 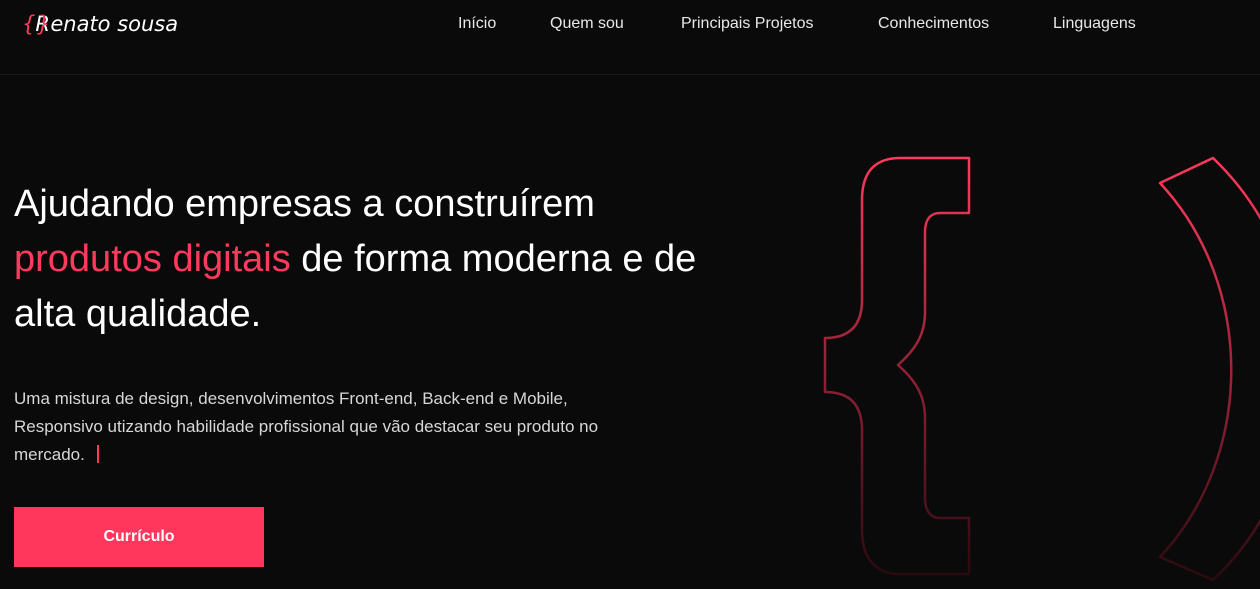 What do you see at coordinates (477, 24) in the screenshot?
I see `nav-link-inicio: Início` at bounding box center [477, 24].